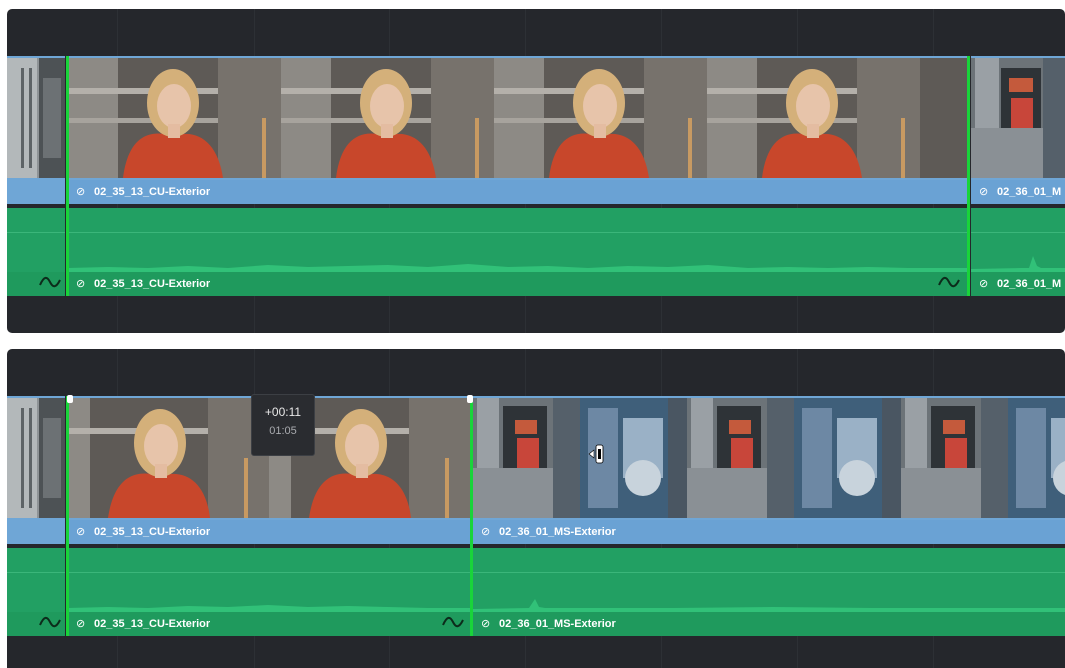  I want to click on video-clip-ms-exterior: ⊘ 02_36_01_M, so click(1018, 130).